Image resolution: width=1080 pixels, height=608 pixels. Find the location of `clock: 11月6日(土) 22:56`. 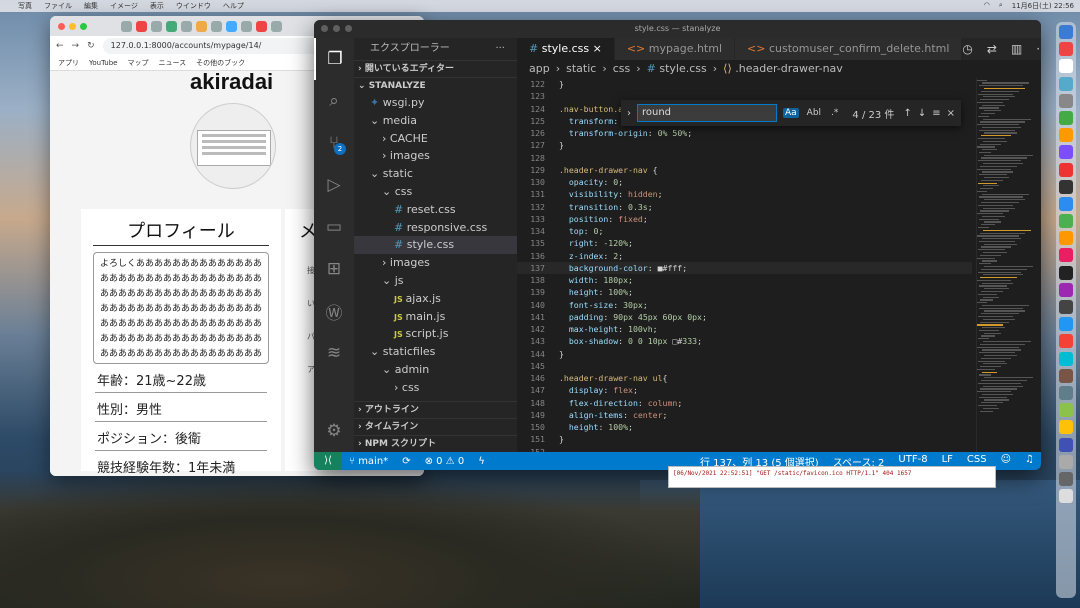

clock: 11月6日(土) 22:56 is located at coordinates (1043, 6).